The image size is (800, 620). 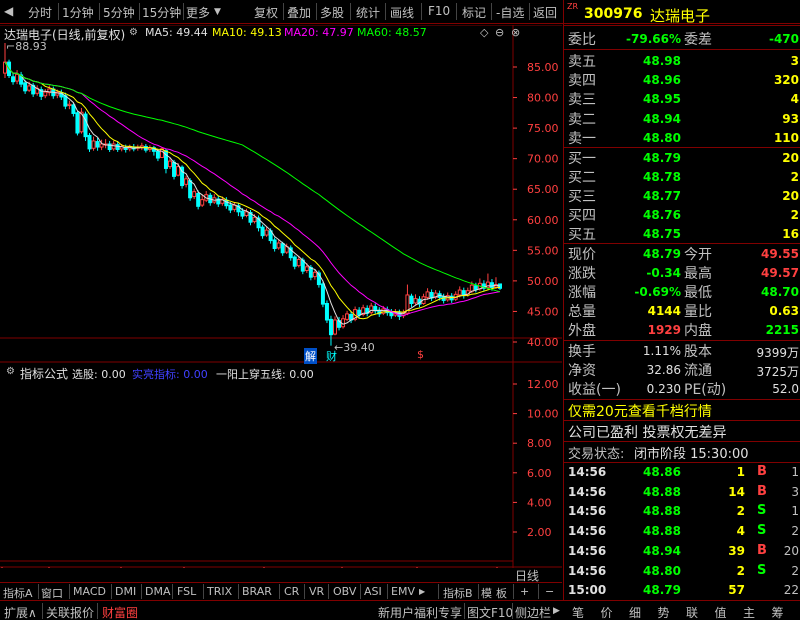 What do you see at coordinates (524, 591) in the screenshot?
I see `tab-plus: +` at bounding box center [524, 591].